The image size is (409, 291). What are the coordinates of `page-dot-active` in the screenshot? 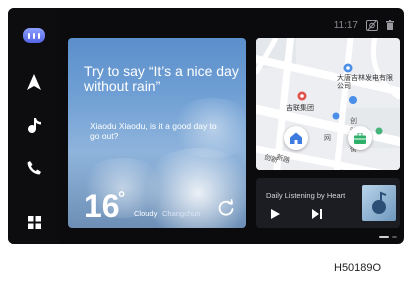 It's located at (384, 237).